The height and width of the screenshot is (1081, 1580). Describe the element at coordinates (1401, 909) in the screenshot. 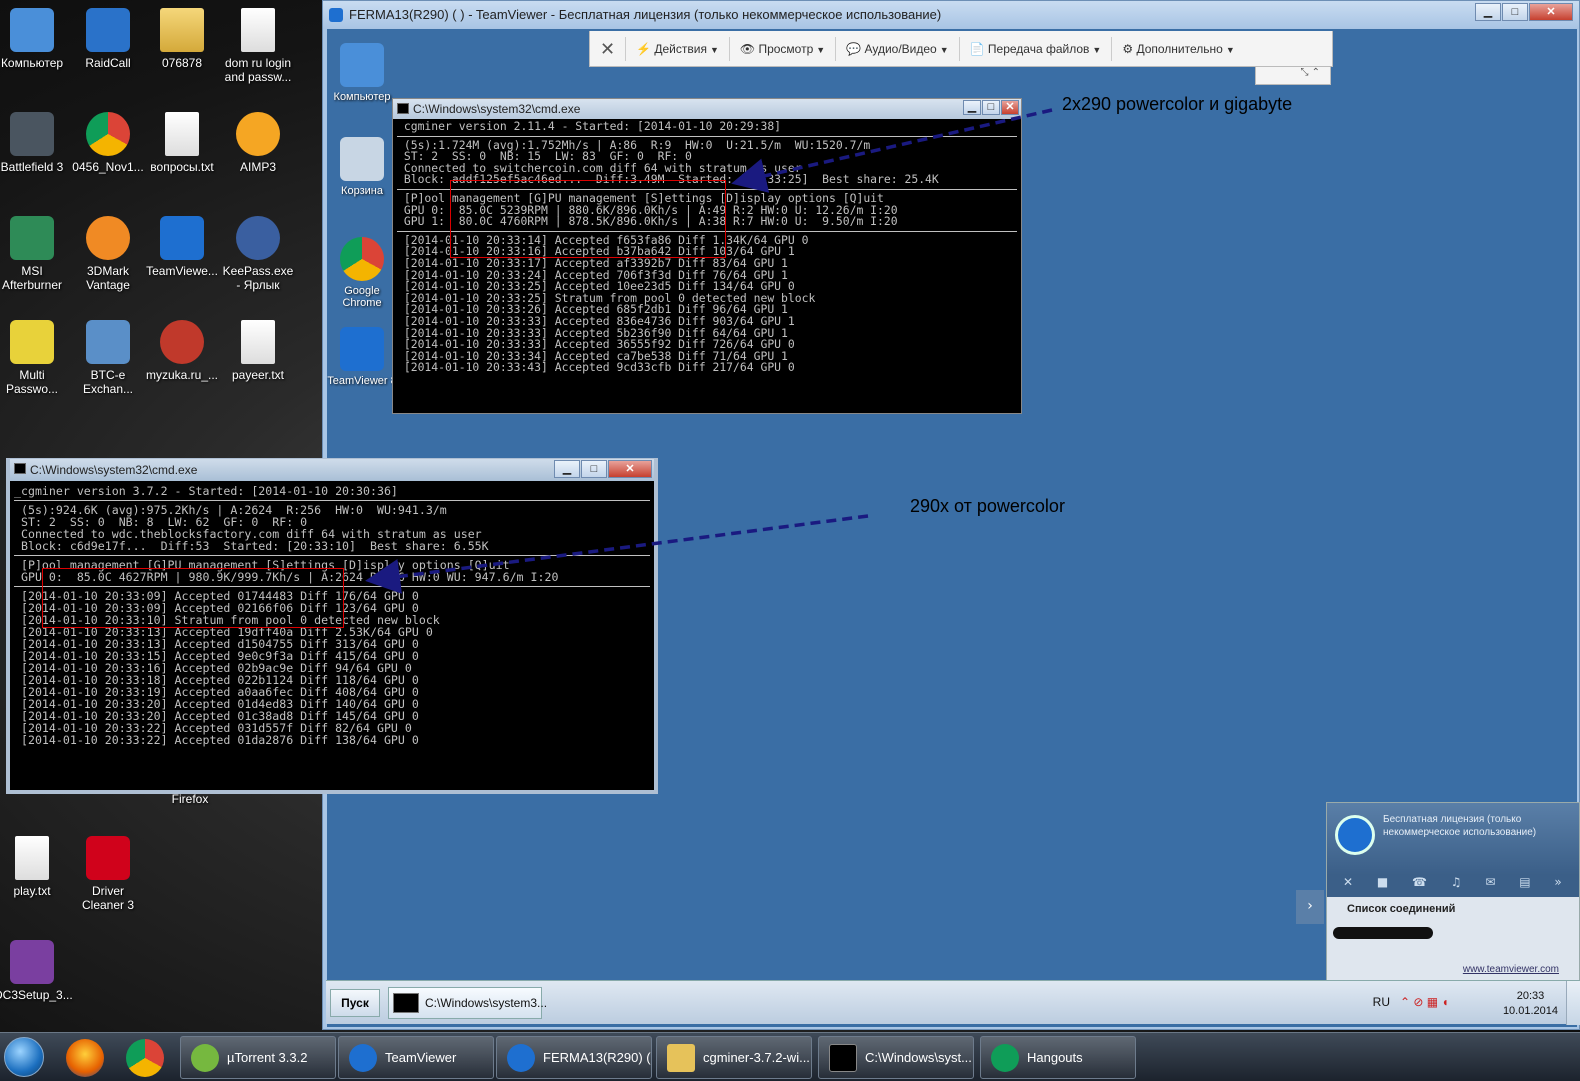

I see `connection-list-title: Список соединений` at that location.